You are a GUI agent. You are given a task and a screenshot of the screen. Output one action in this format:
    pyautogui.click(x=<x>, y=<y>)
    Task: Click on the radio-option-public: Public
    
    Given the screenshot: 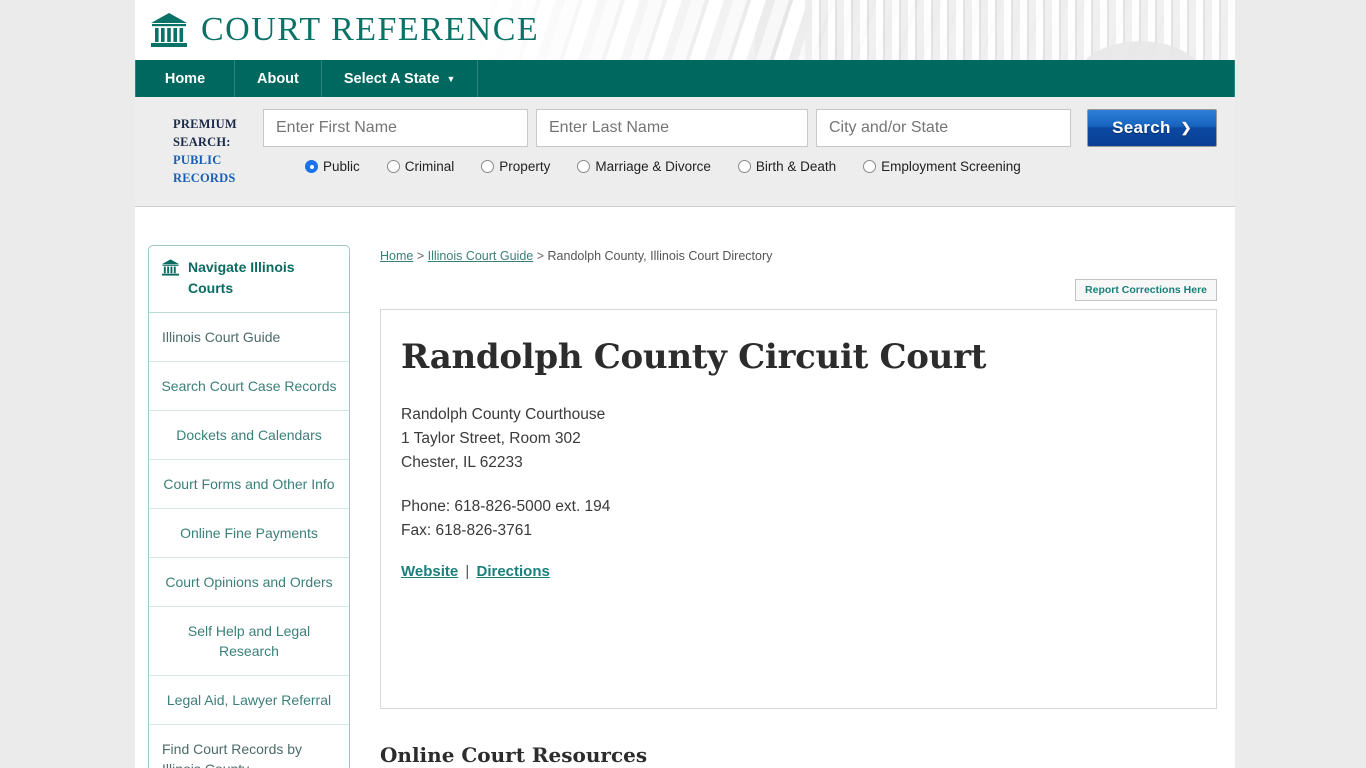 What is the action you would take?
    pyautogui.click(x=332, y=166)
    